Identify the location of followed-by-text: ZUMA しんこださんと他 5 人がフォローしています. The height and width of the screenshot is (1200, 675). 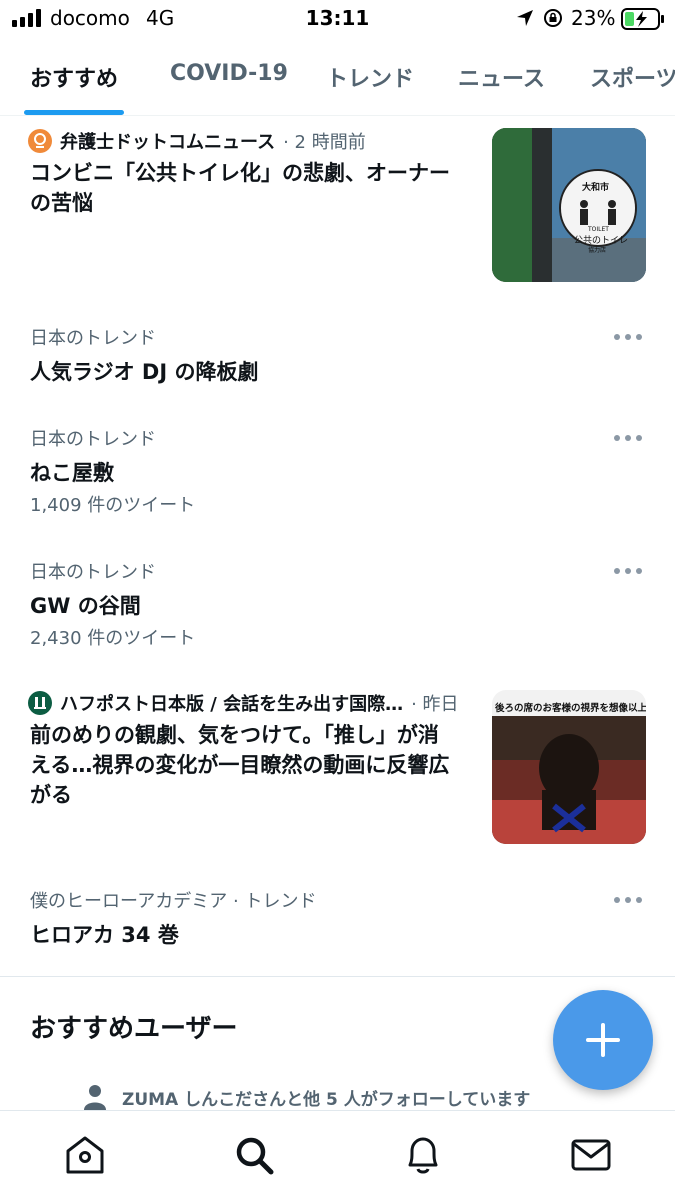
(326, 1099).